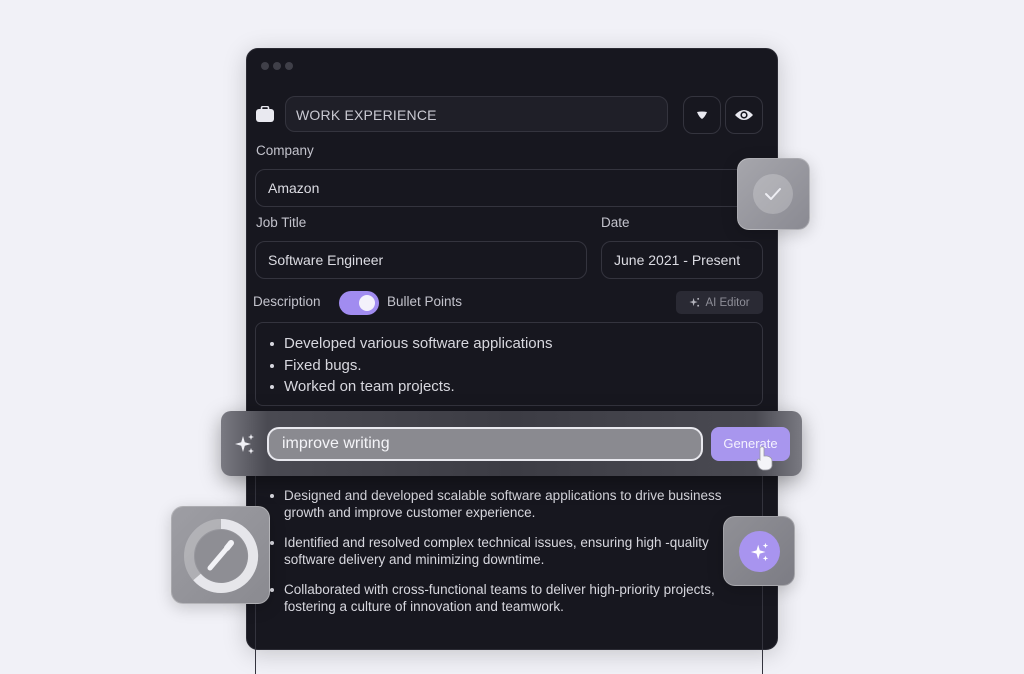  I want to click on job-title-input: Software Engineer, so click(421, 260).